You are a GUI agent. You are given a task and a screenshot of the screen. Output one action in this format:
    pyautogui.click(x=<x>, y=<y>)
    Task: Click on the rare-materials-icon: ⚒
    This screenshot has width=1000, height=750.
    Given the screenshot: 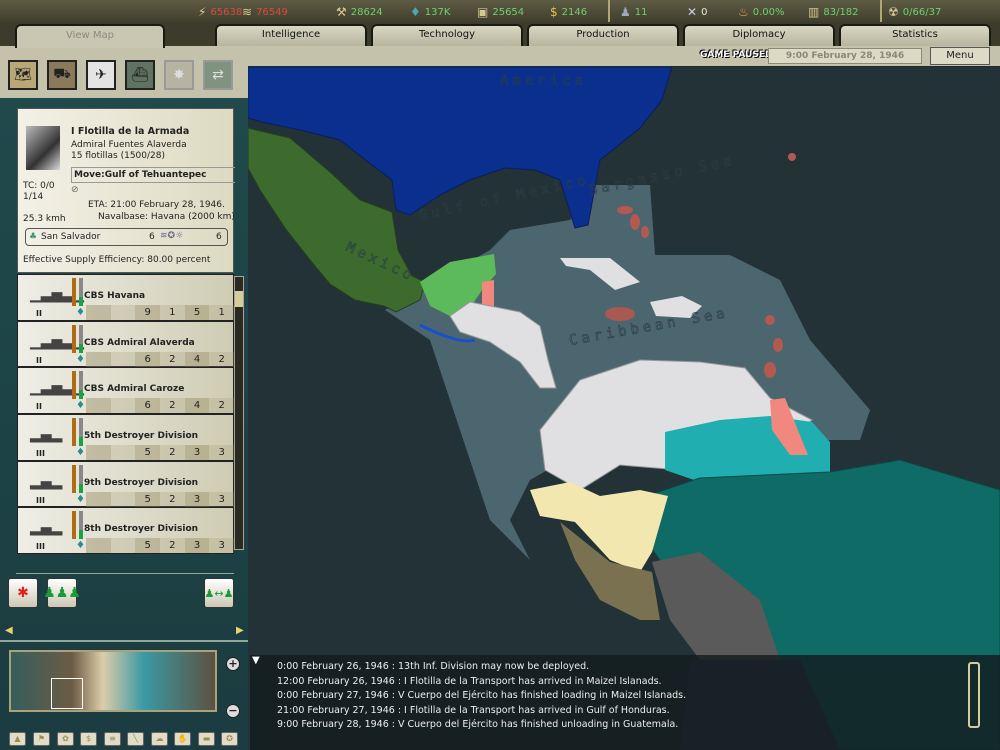 What is the action you would take?
    pyautogui.click(x=341, y=12)
    